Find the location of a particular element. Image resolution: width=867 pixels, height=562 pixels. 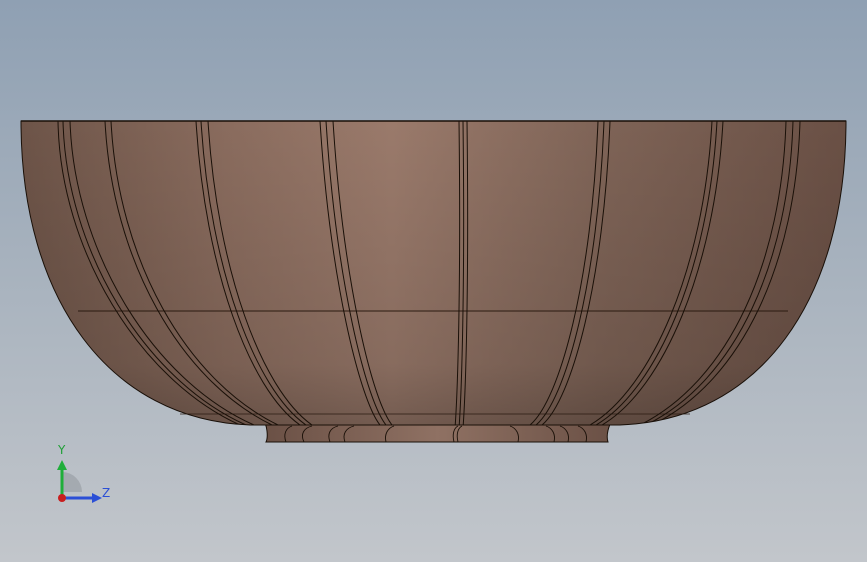

y-axis-label: Y is located at coordinates (61, 450).